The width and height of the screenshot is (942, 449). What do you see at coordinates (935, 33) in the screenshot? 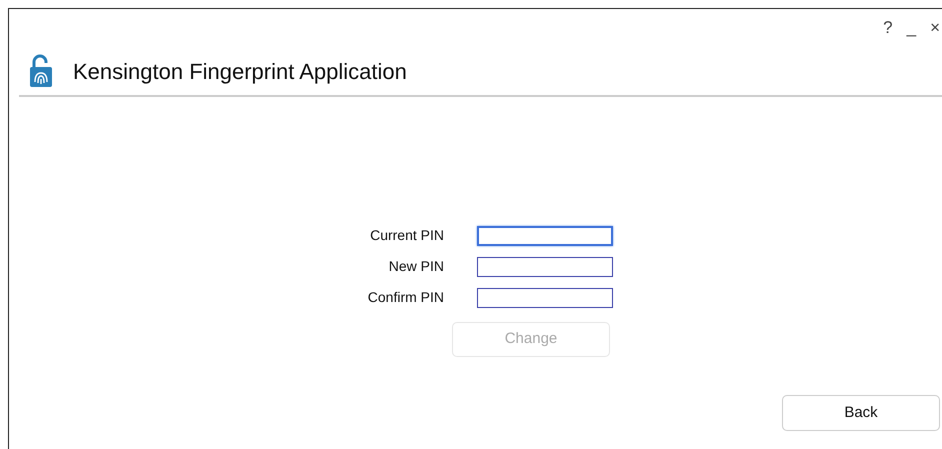
I see `close-button: ×` at bounding box center [935, 33].